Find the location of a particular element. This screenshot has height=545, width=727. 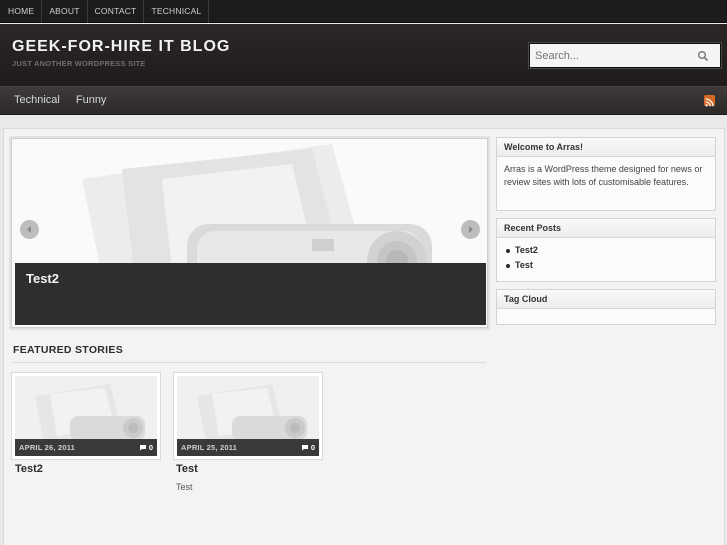

card-meta-bar: APRIL 25, 2011 0 is located at coordinates (248, 447).